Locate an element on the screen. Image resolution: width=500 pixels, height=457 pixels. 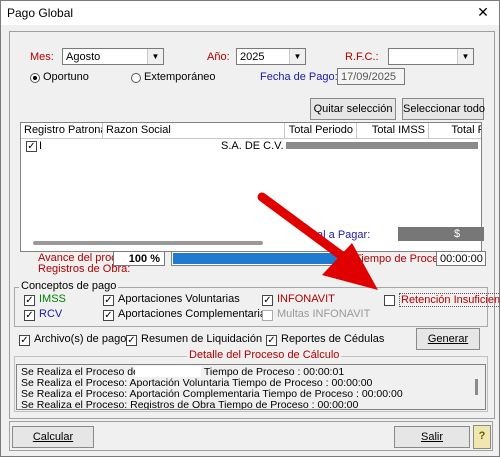
annotation-arrow is located at coordinates (317, 241).